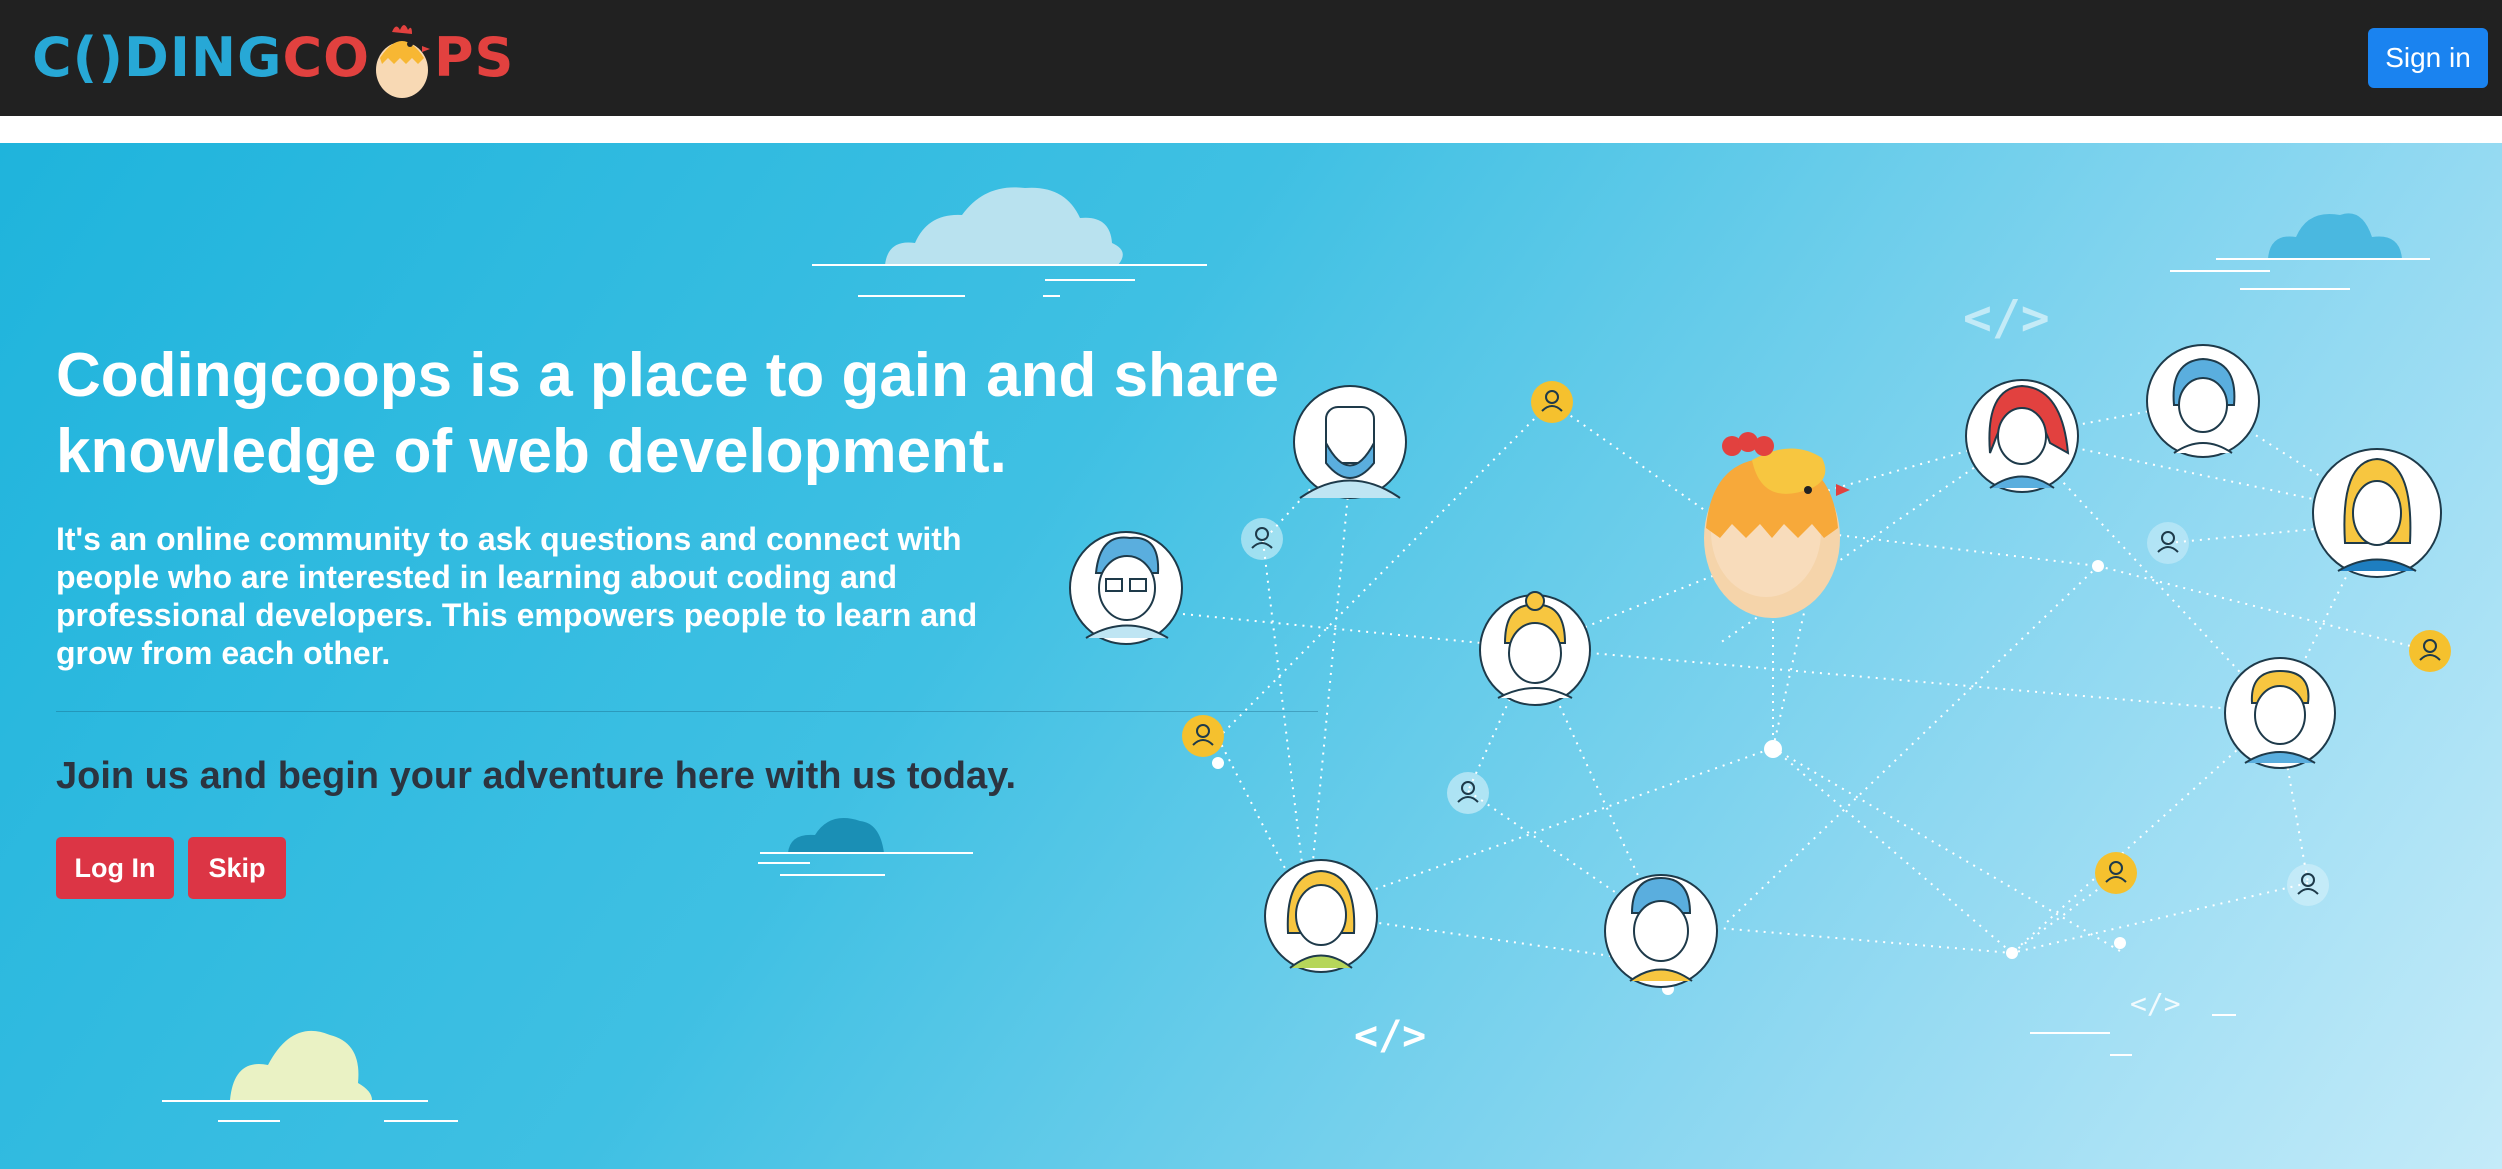 This screenshot has height=1169, width=2502. What do you see at coordinates (687, 711) in the screenshot?
I see `hero-divider` at bounding box center [687, 711].